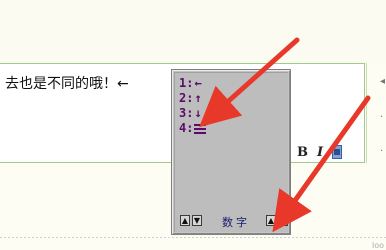 This screenshot has width=386, height=250. I want to click on candidate-number: 2:, so click(186, 98).